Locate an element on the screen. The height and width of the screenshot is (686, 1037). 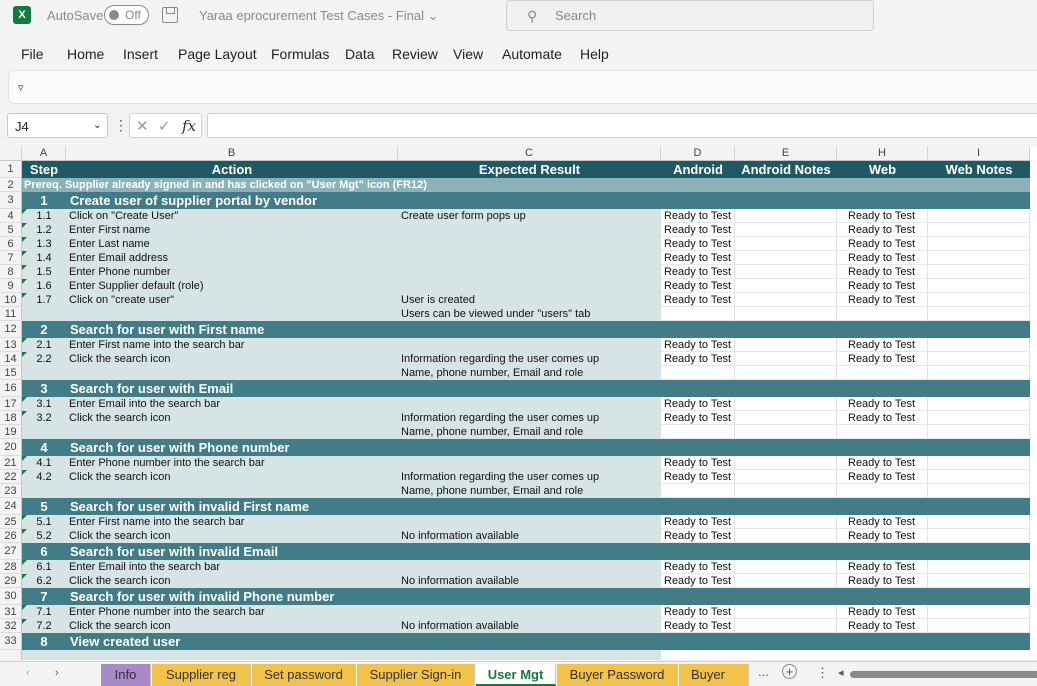
menu-help: Help is located at coordinates (594, 54).